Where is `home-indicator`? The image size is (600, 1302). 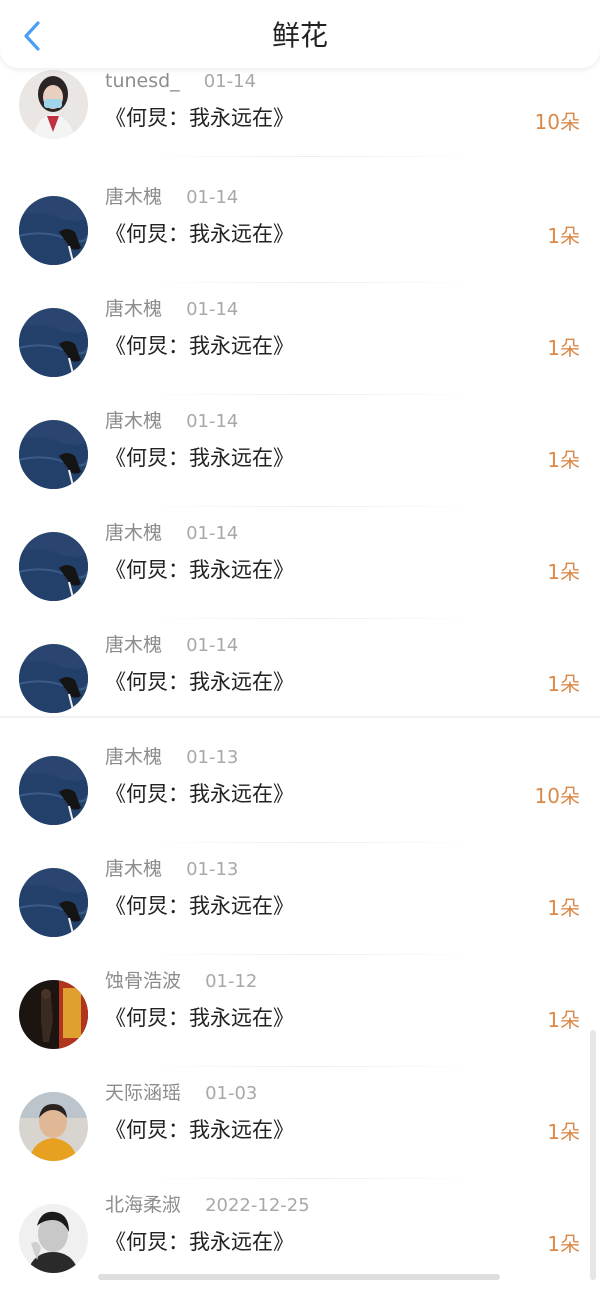 home-indicator is located at coordinates (299, 1277).